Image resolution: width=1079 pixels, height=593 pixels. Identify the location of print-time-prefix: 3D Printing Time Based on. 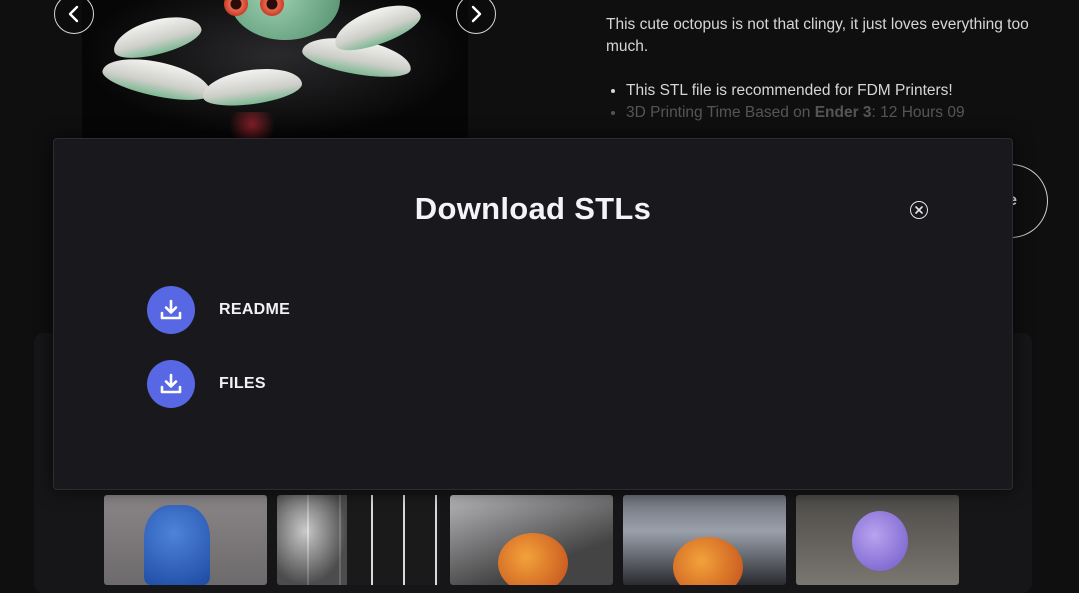
(720, 112).